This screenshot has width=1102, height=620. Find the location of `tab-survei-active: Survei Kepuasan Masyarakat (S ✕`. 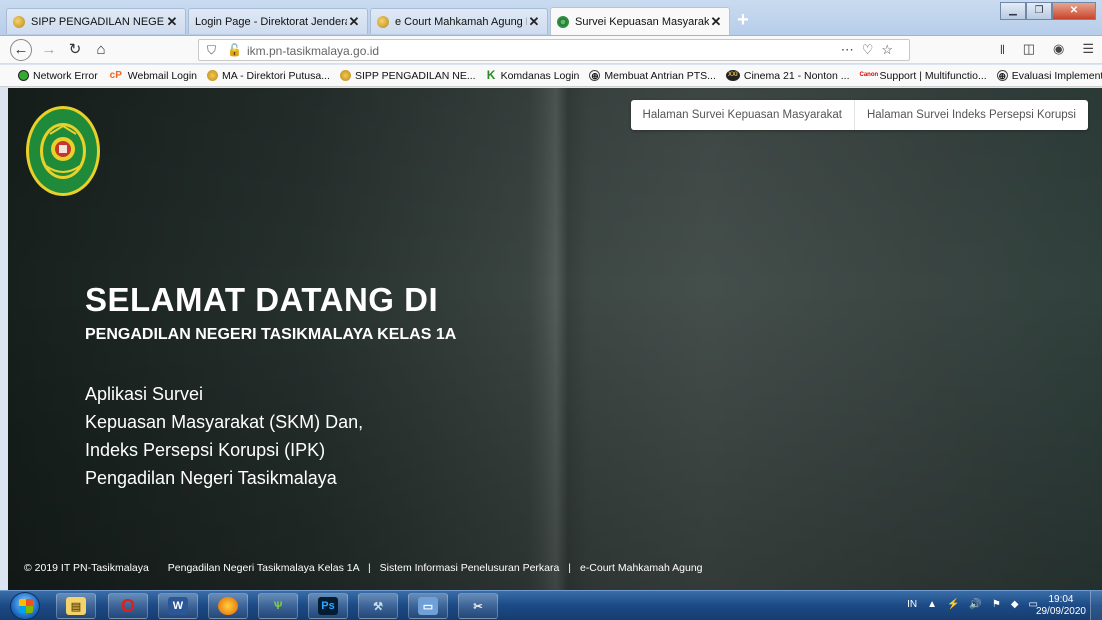

tab-survei-active: Survei Kepuasan Masyarakat (S ✕ is located at coordinates (640, 21).